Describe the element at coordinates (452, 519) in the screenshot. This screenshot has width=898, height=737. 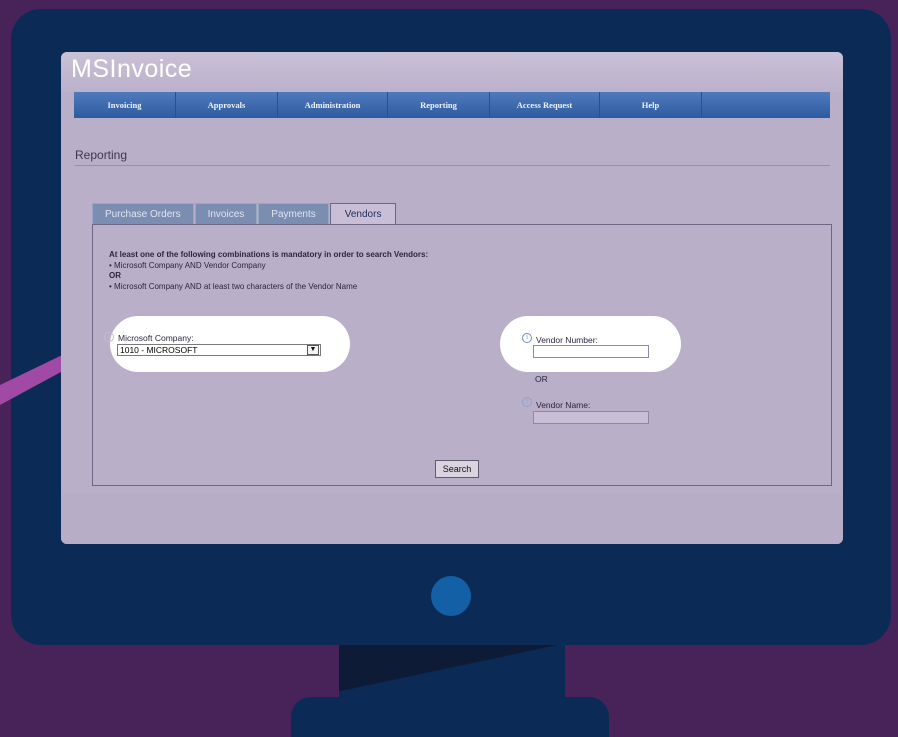
I see `footer-band` at that location.